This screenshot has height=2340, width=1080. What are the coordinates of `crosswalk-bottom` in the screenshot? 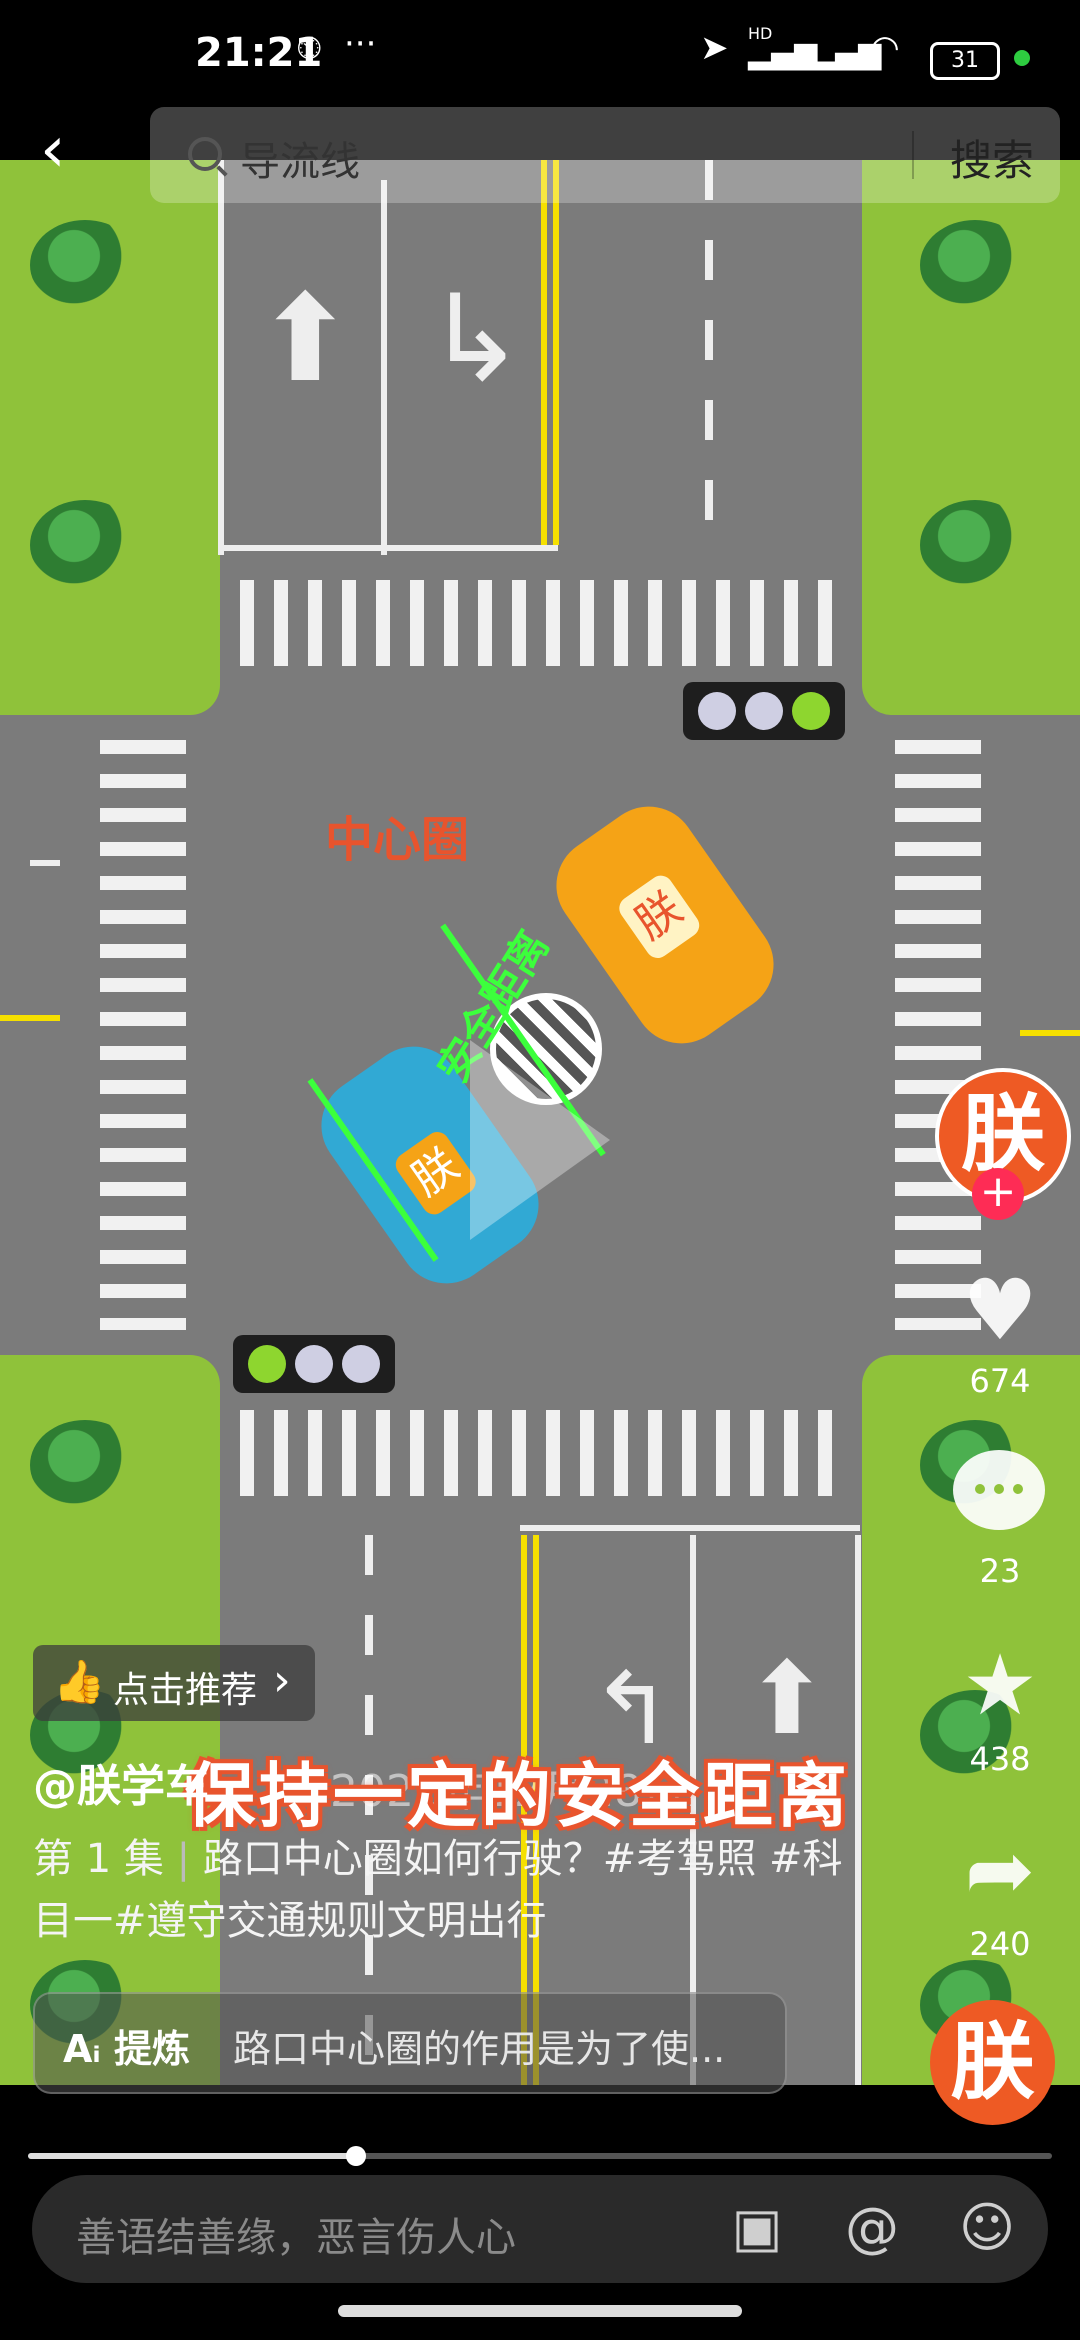 It's located at (540, 1453).